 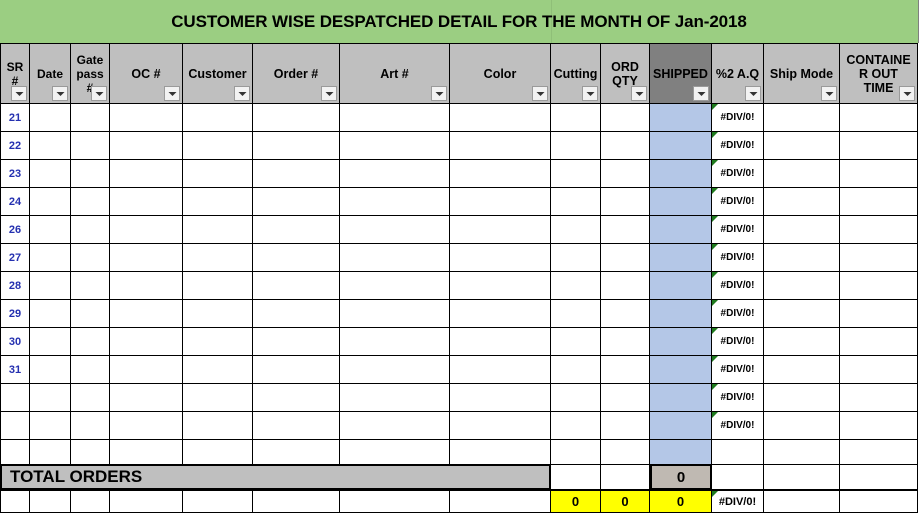 I want to click on cell-sr: 22, so click(x=15, y=146).